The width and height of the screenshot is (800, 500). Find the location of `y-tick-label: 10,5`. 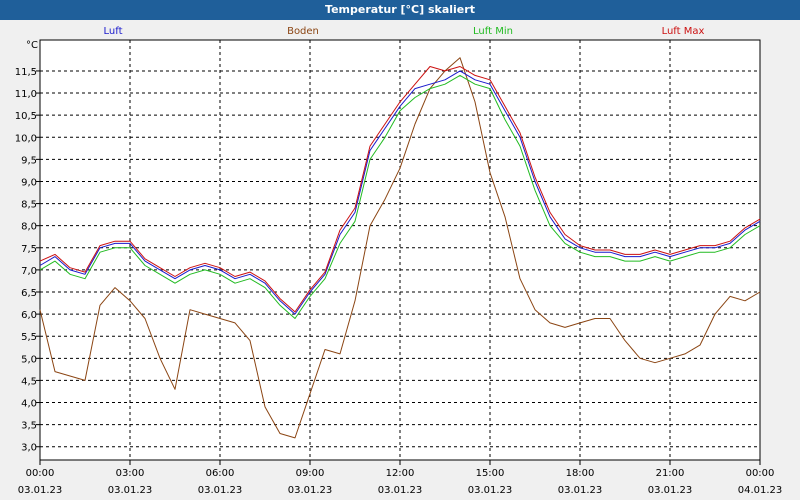

y-tick-label: 10,5 is located at coordinates (26, 116).